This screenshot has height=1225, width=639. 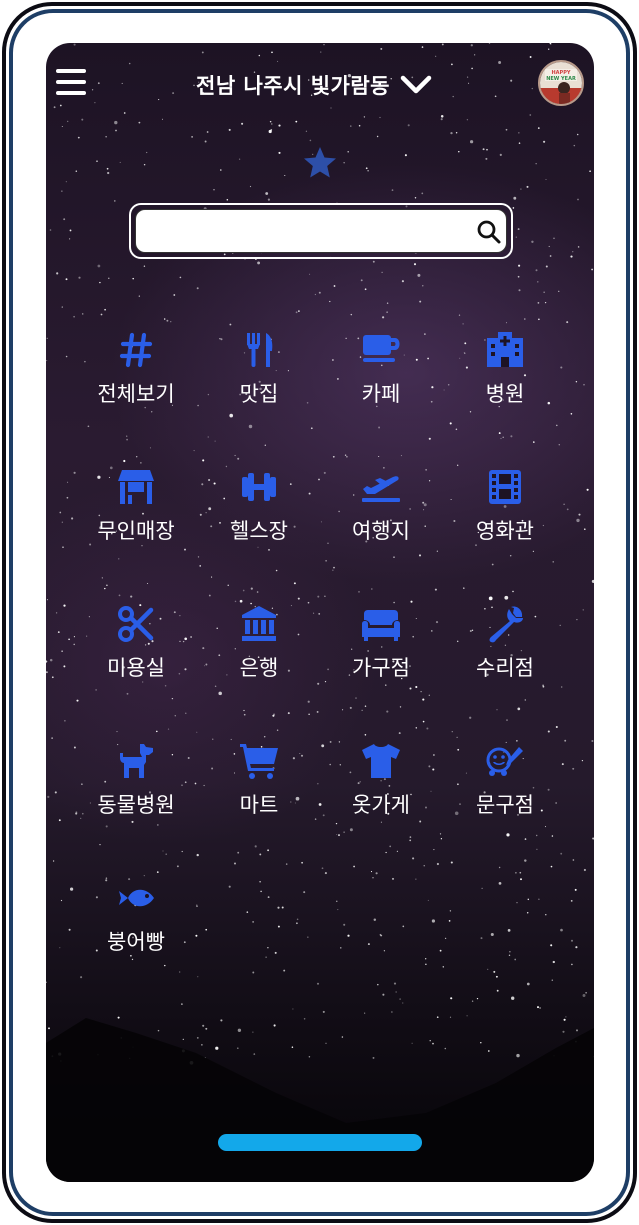 I want to click on category-label: 은행, so click(x=259, y=668).